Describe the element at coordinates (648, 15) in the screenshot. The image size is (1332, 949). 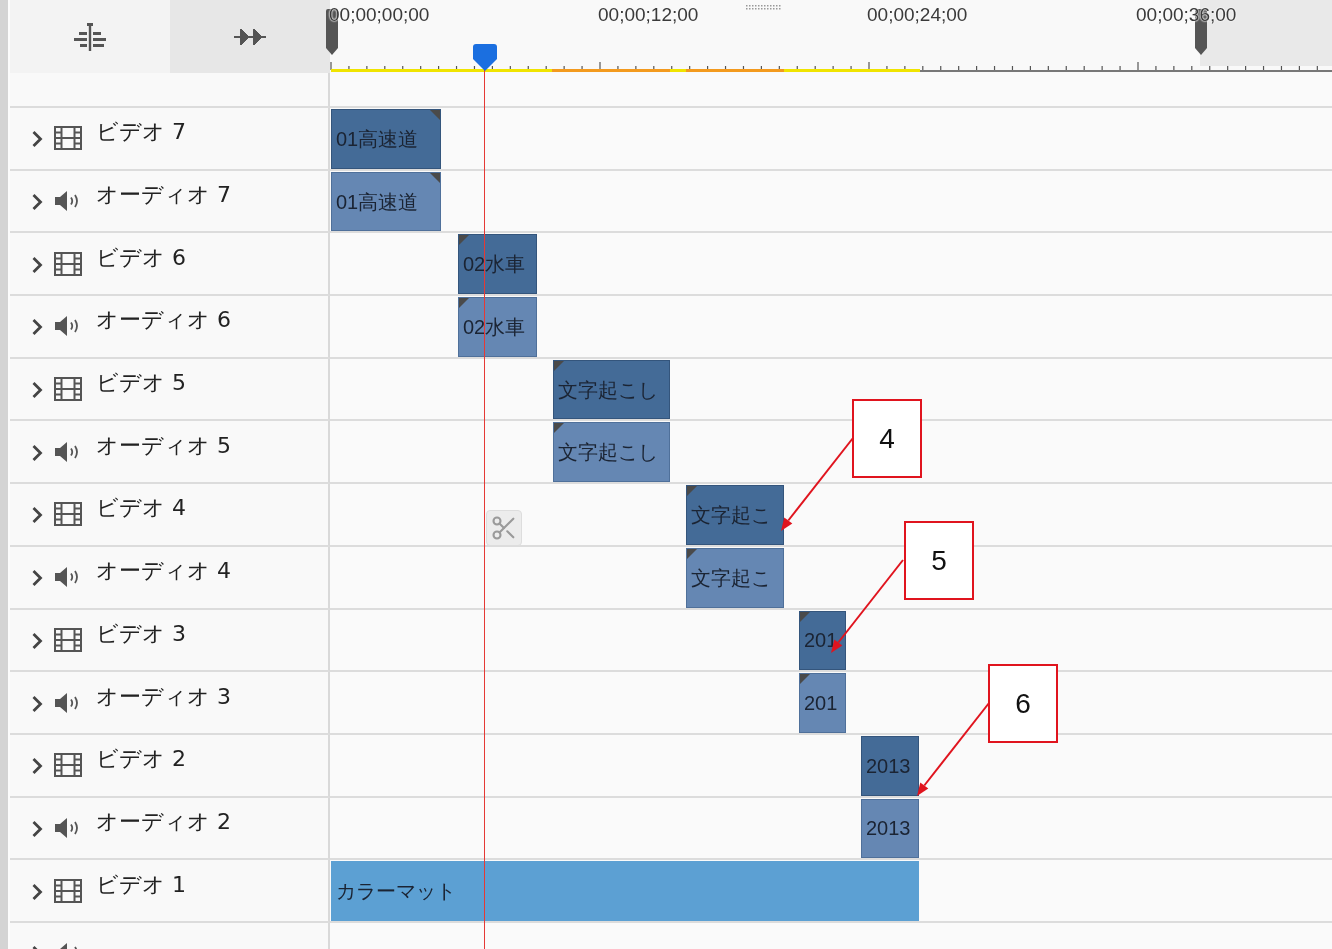
I see `timecode-label: 00;00;12;00` at that location.